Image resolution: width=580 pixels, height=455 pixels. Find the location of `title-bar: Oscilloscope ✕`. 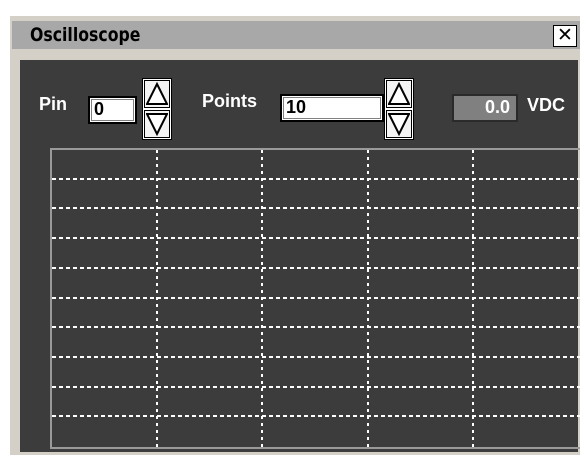

title-bar: Oscilloscope ✕ is located at coordinates (296, 35).